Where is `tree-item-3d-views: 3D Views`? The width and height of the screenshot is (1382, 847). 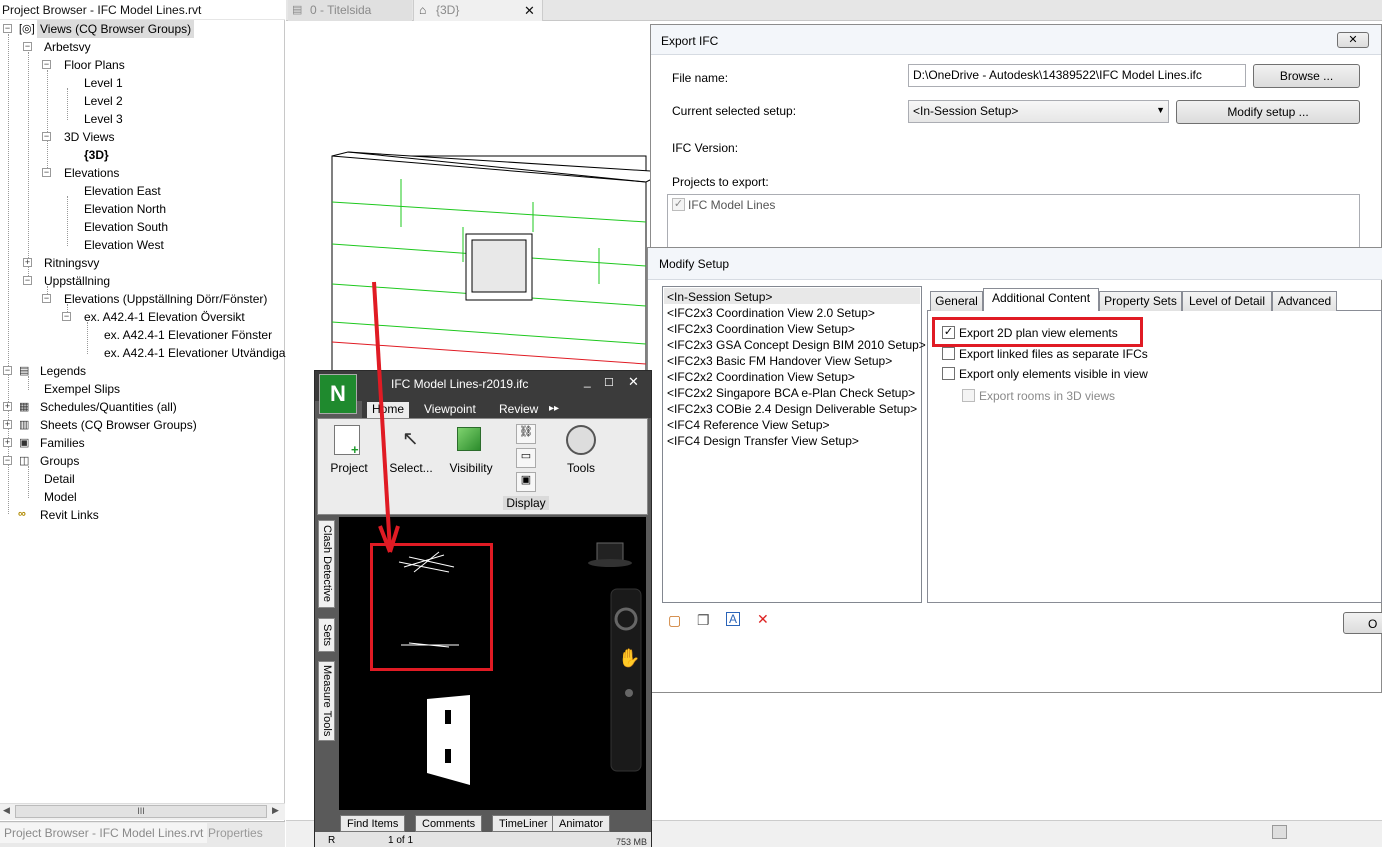
tree-item-3d-views: 3D Views is located at coordinates (89, 137).